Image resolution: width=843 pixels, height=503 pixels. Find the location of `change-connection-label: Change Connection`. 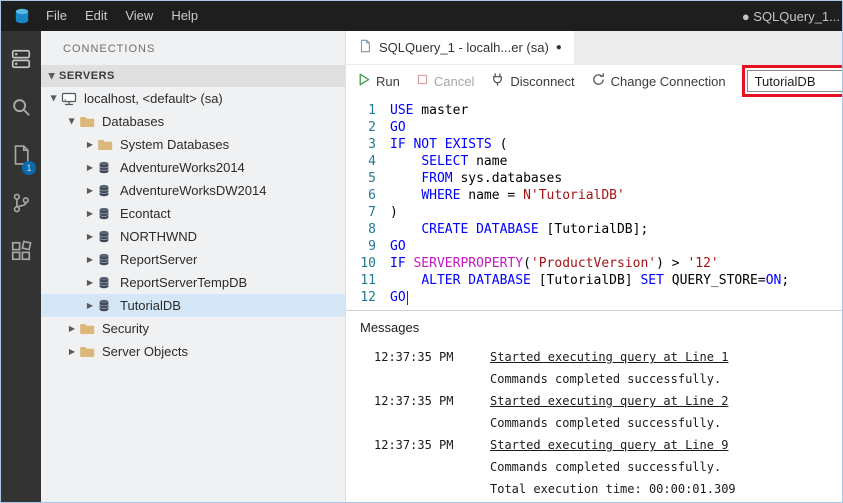

change-connection-label: Change Connection is located at coordinates (668, 81).